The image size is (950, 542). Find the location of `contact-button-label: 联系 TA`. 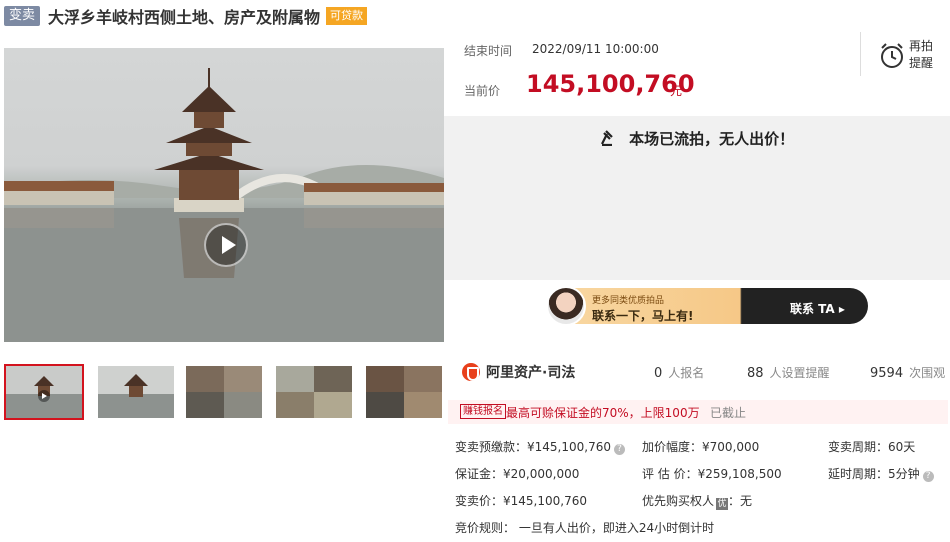

contact-button-label: 联系 TA is located at coordinates (812, 309).